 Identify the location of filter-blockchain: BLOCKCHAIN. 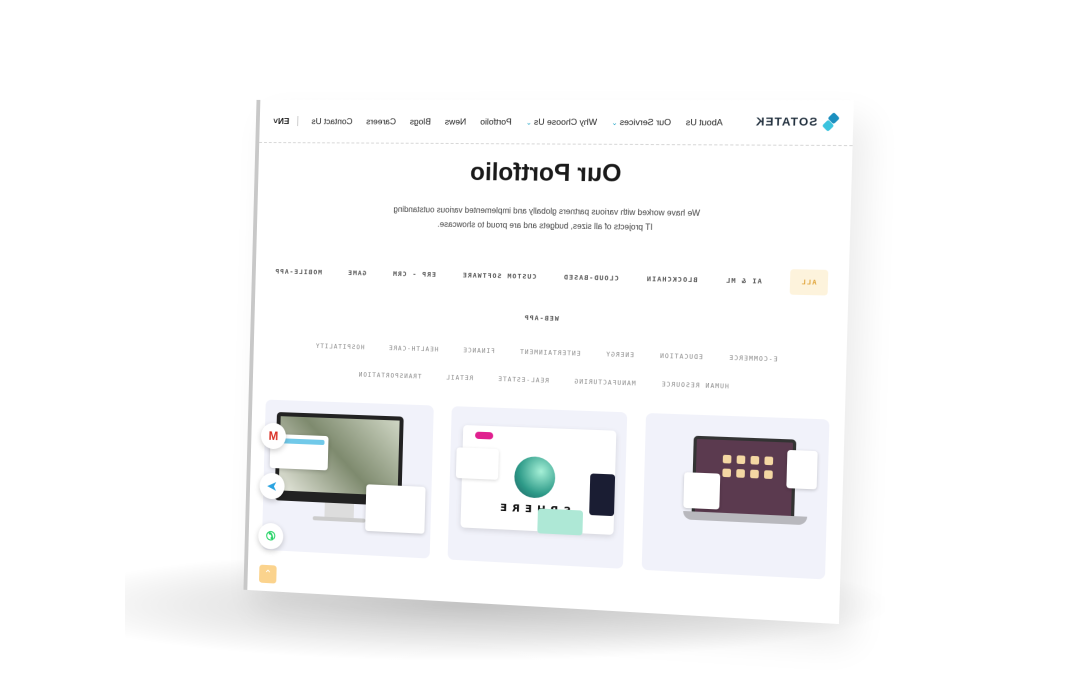
(672, 284).